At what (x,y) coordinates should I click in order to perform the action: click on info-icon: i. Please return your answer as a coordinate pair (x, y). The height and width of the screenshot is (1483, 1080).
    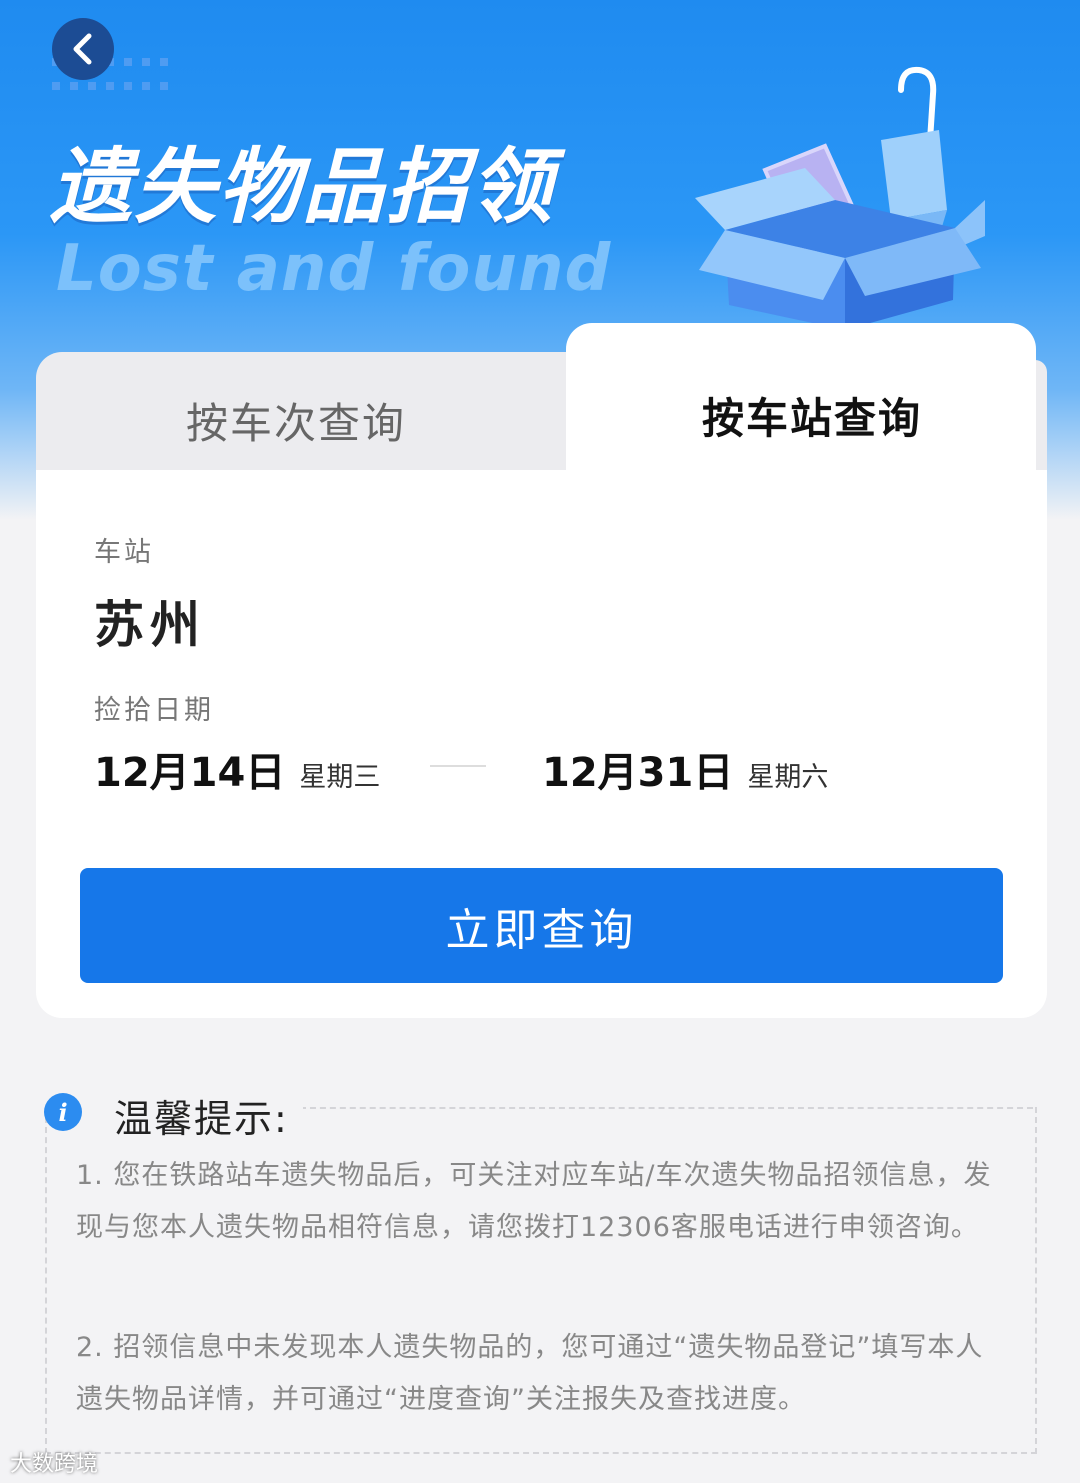
    Looking at the image, I should click on (63, 1112).